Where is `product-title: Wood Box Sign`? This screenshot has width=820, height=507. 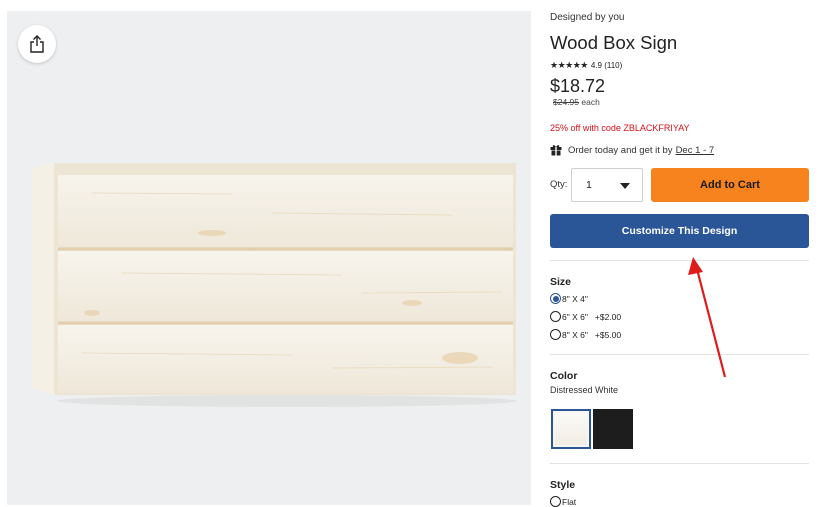 product-title: Wood Box Sign is located at coordinates (614, 42).